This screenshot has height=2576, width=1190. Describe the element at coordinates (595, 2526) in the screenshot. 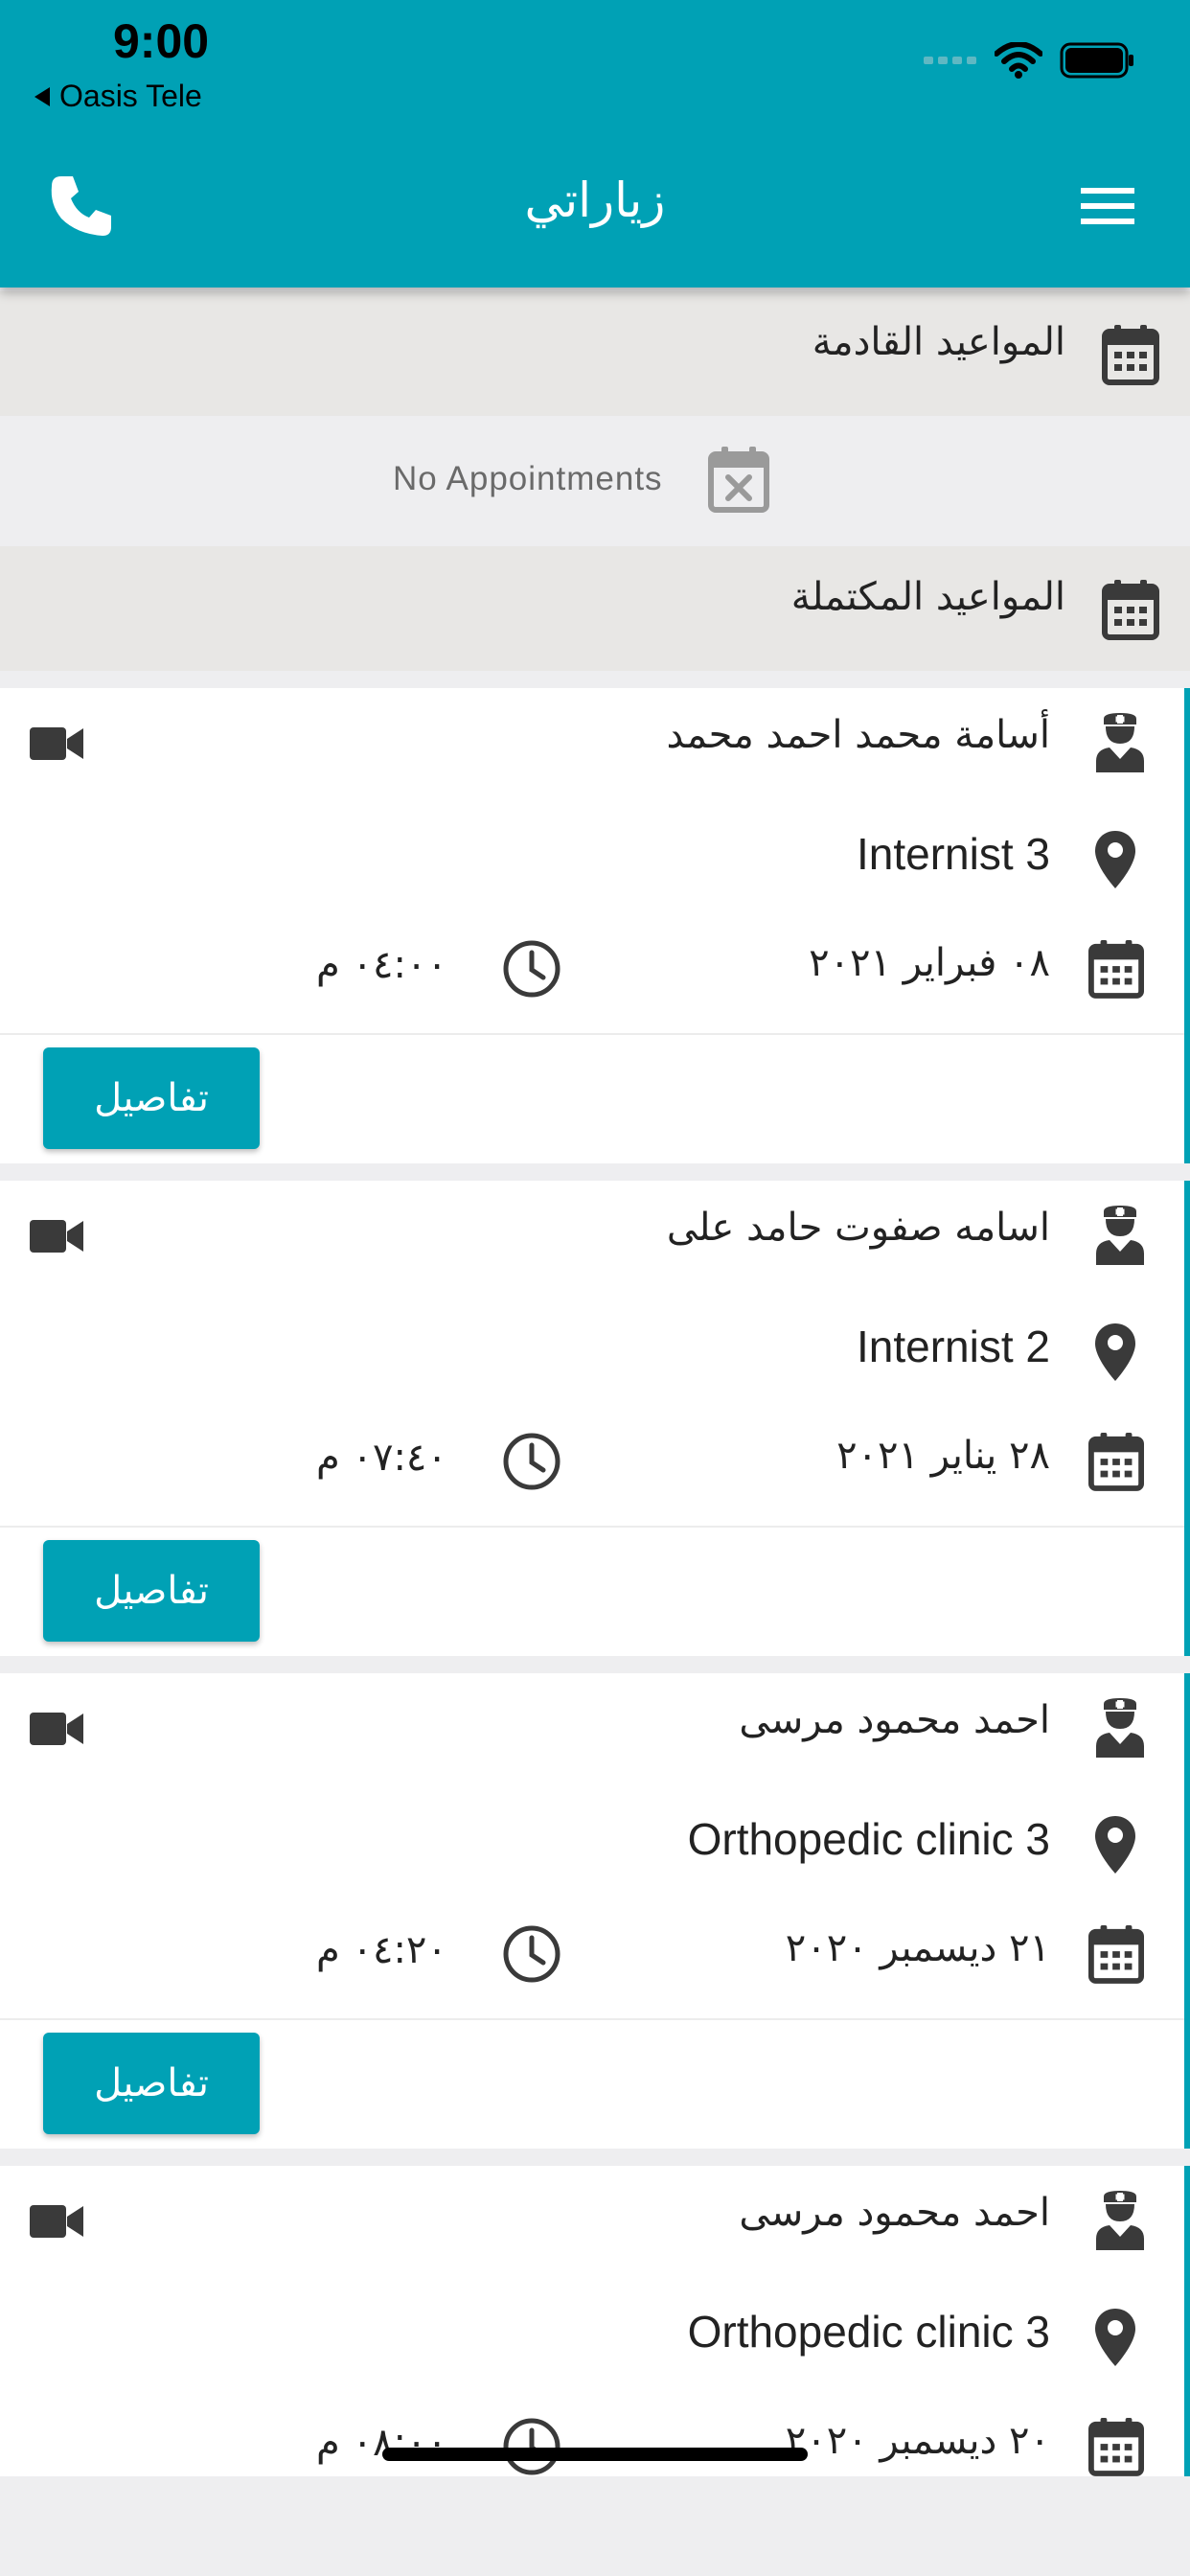

I see `home-bar-area` at that location.